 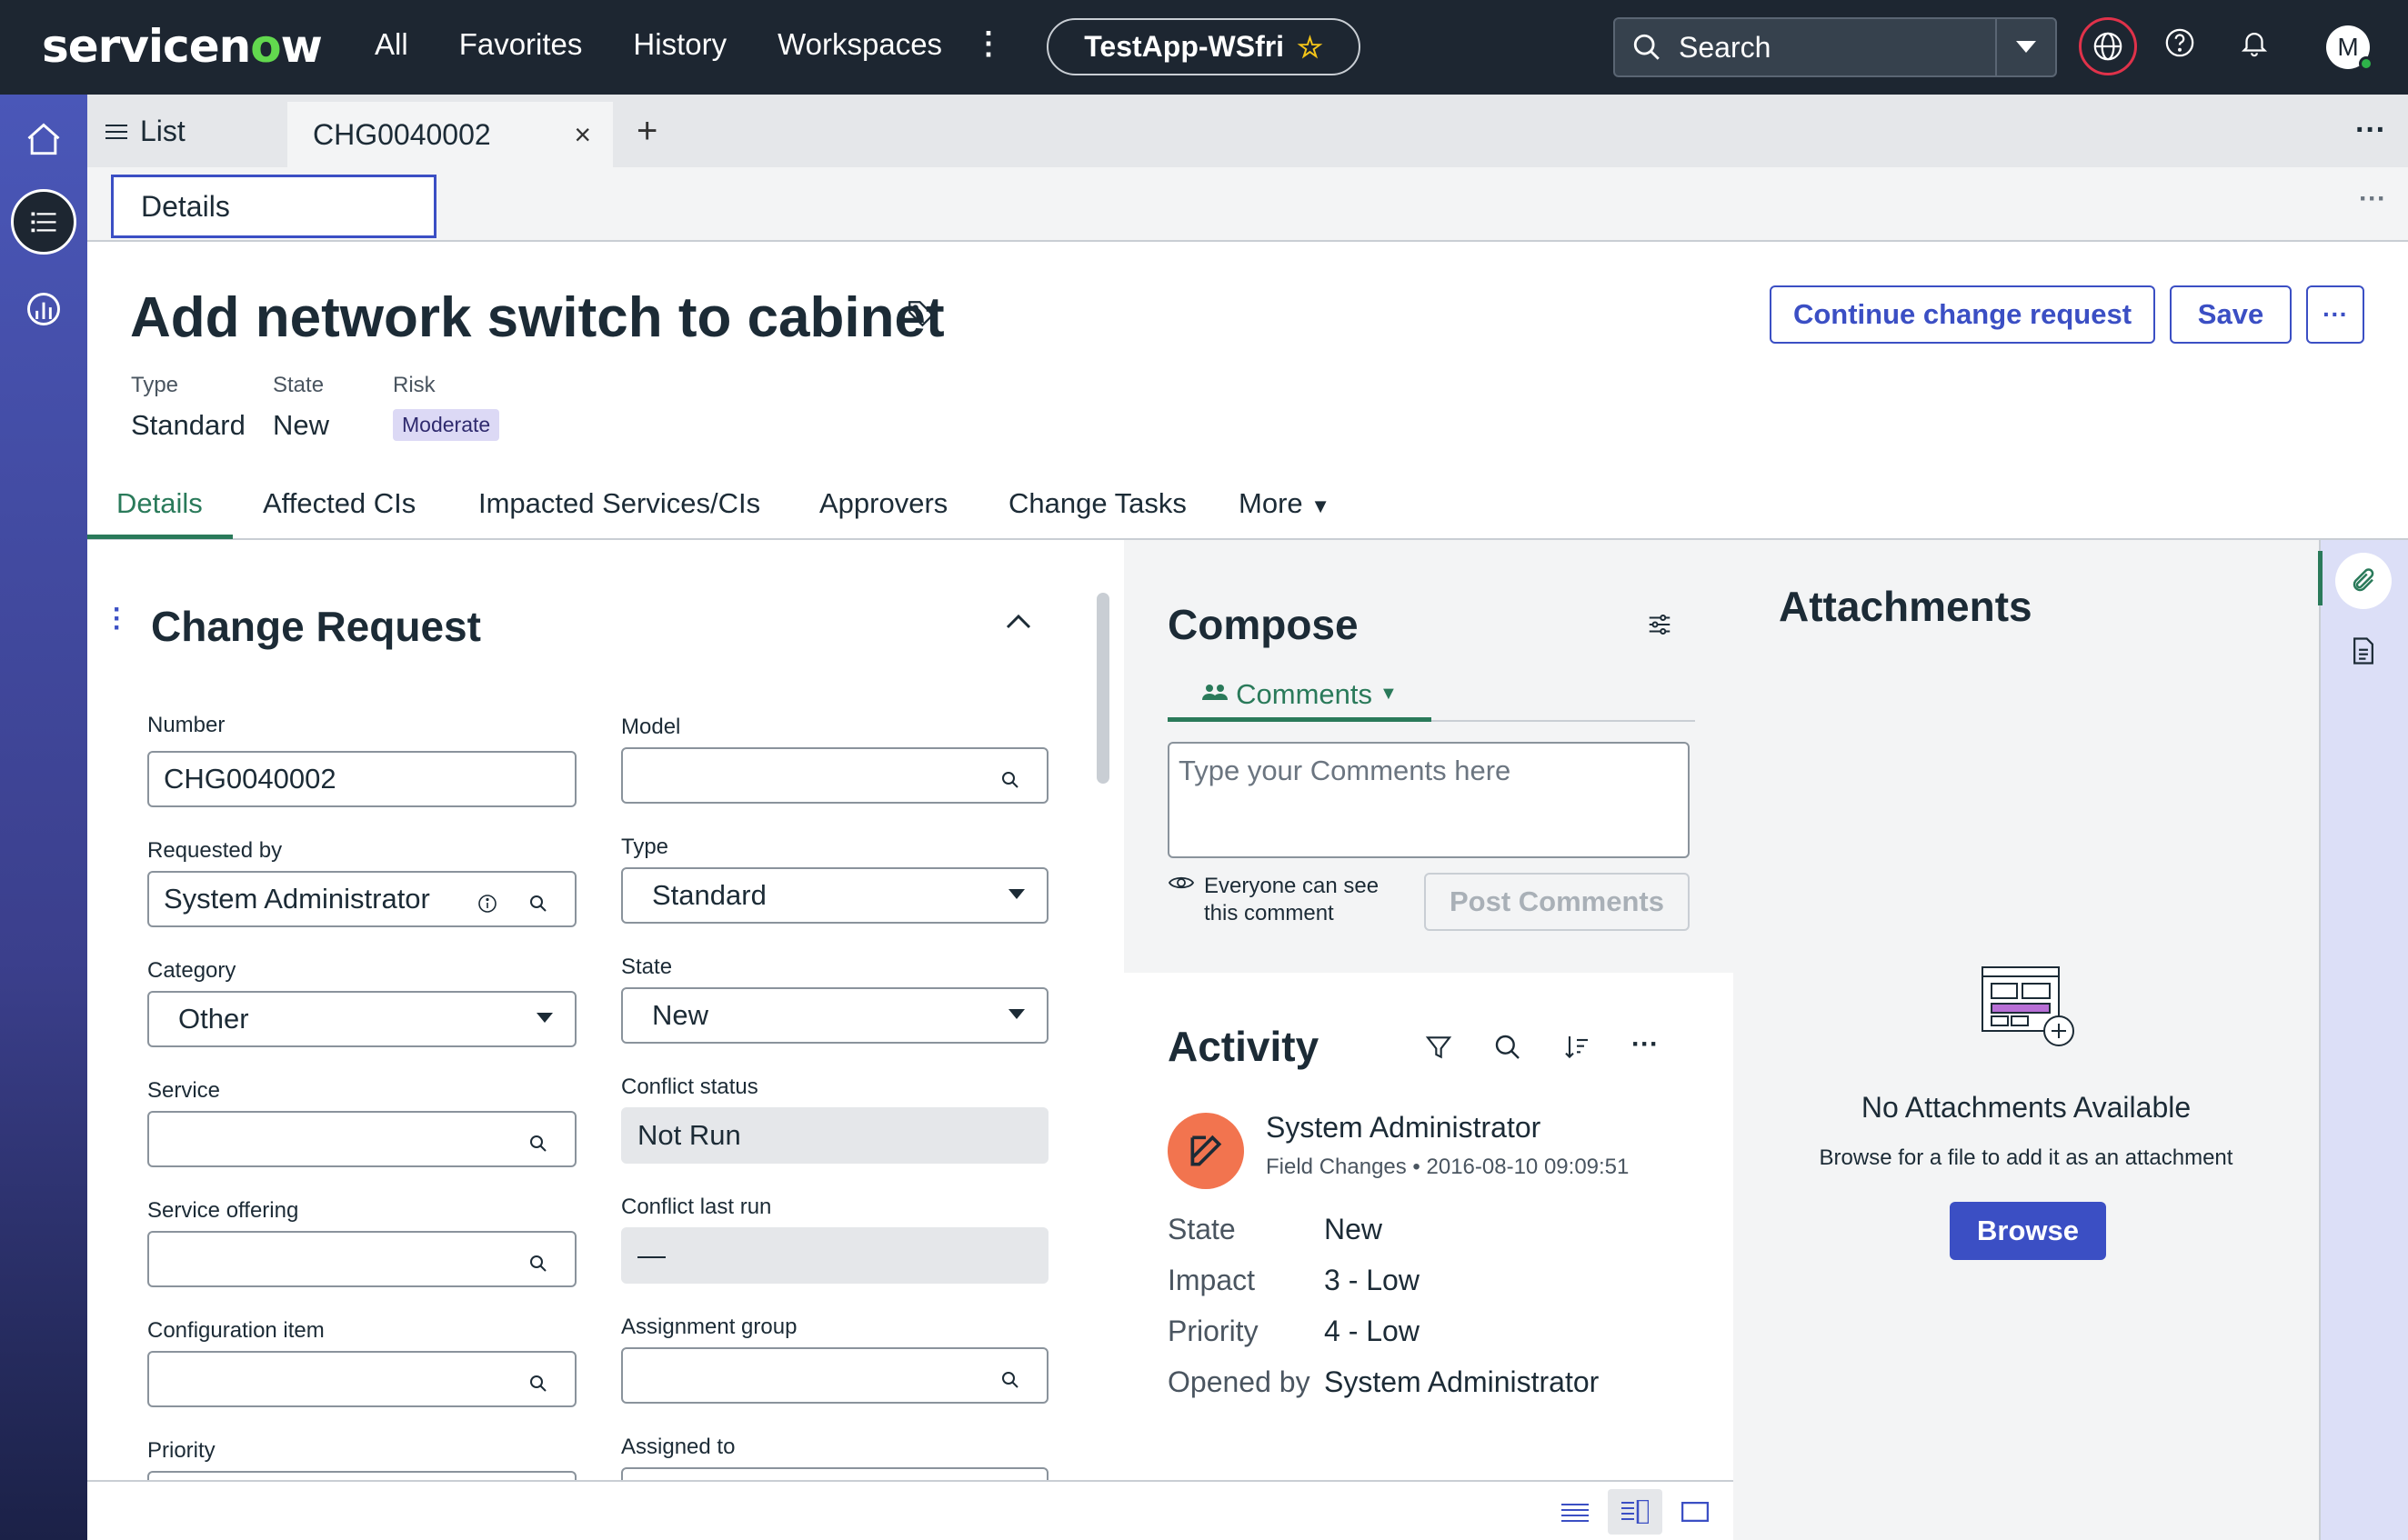 What do you see at coordinates (1018, 623) in the screenshot?
I see `chevron-up-icon` at bounding box center [1018, 623].